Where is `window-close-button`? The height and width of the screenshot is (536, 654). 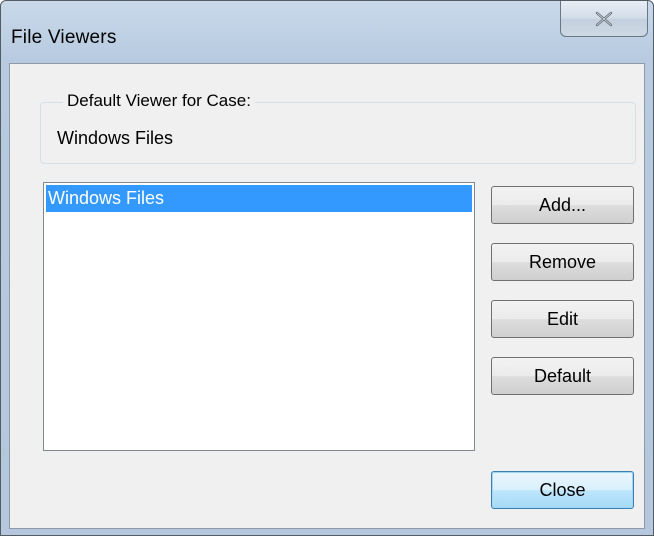
window-close-button is located at coordinates (604, 19).